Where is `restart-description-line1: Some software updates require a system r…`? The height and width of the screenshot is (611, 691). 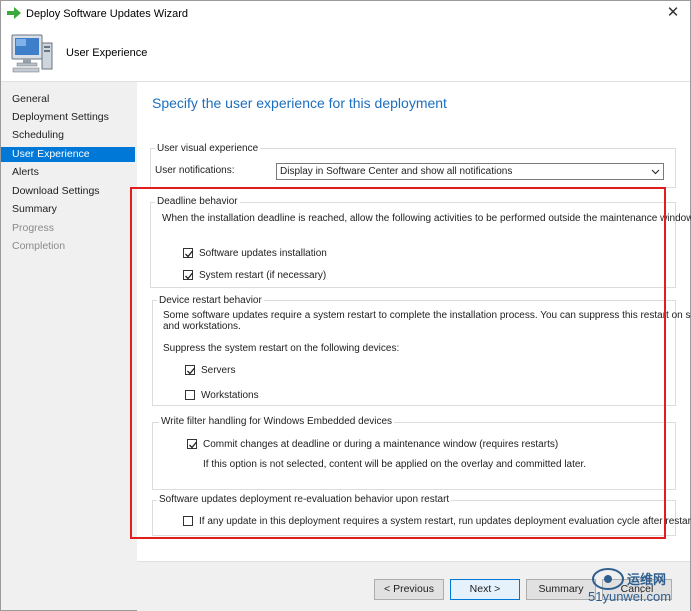
restart-description-line1: Some software updates require a system r… is located at coordinates (427, 315).